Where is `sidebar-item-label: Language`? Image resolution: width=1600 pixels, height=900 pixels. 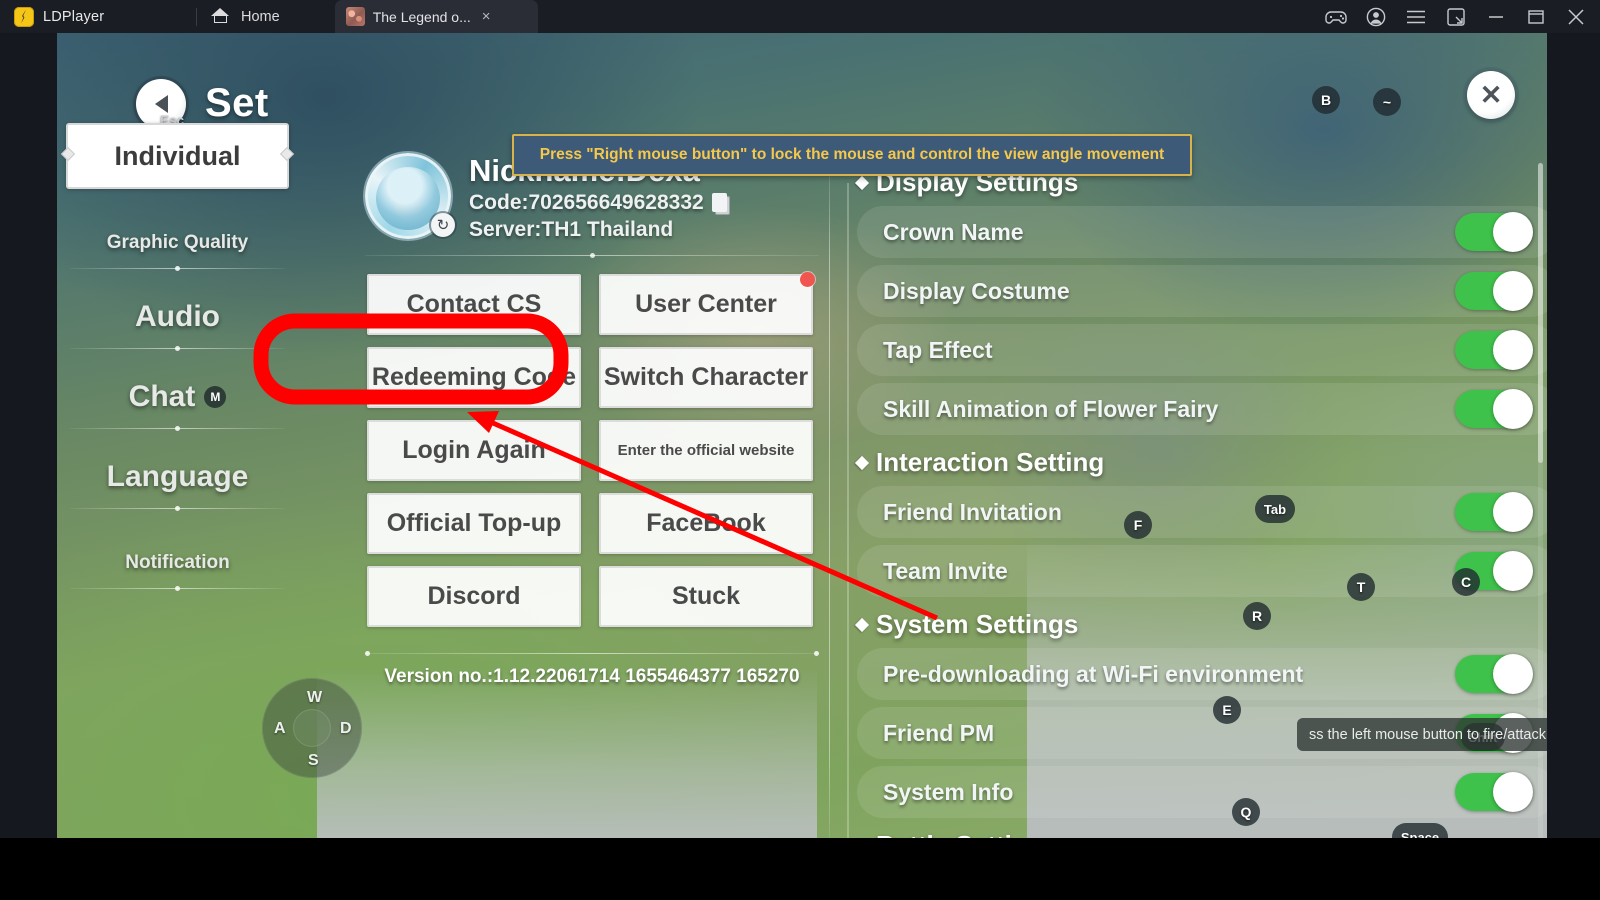
sidebar-item-label: Language is located at coordinates (177, 476).